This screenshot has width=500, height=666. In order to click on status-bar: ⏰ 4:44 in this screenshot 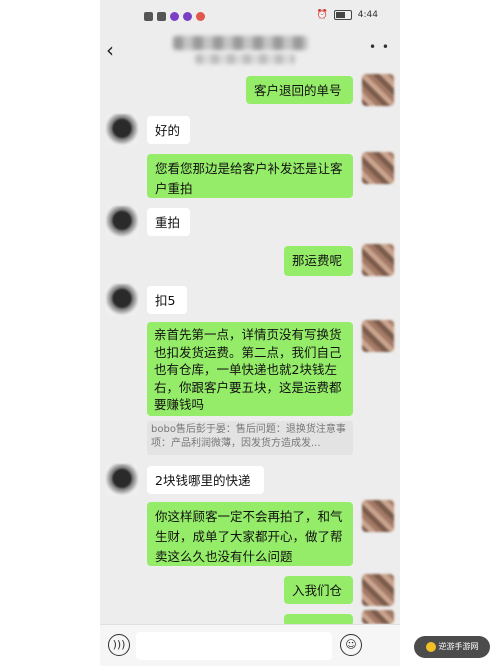, I will do `click(250, 17)`.